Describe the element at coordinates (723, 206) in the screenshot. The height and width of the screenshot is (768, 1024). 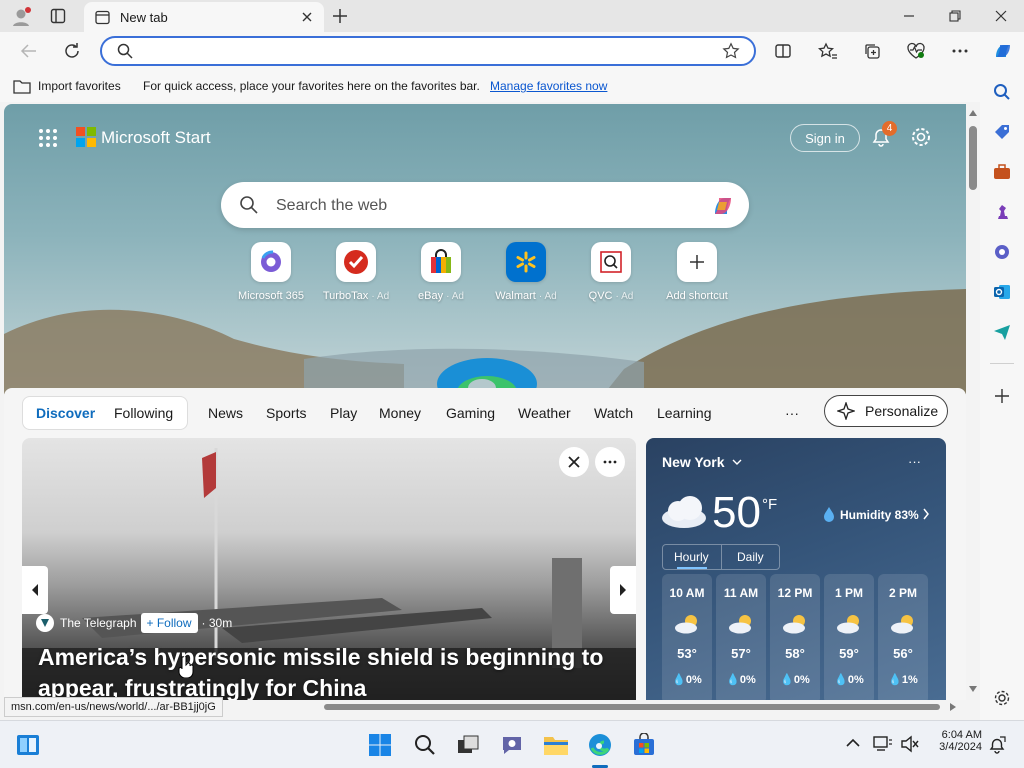
I see `copilot-search-icon` at that location.